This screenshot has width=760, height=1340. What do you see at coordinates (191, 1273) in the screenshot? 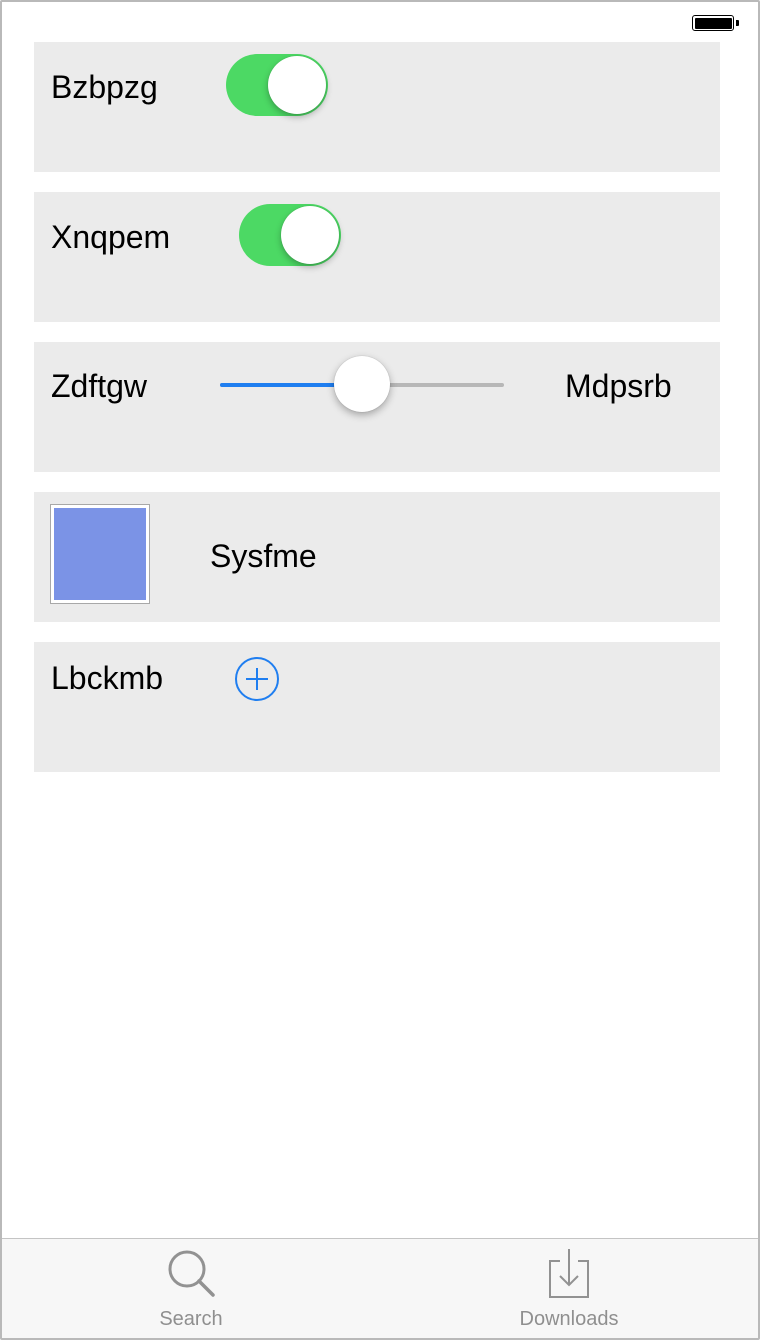
I see `search-icon` at bounding box center [191, 1273].